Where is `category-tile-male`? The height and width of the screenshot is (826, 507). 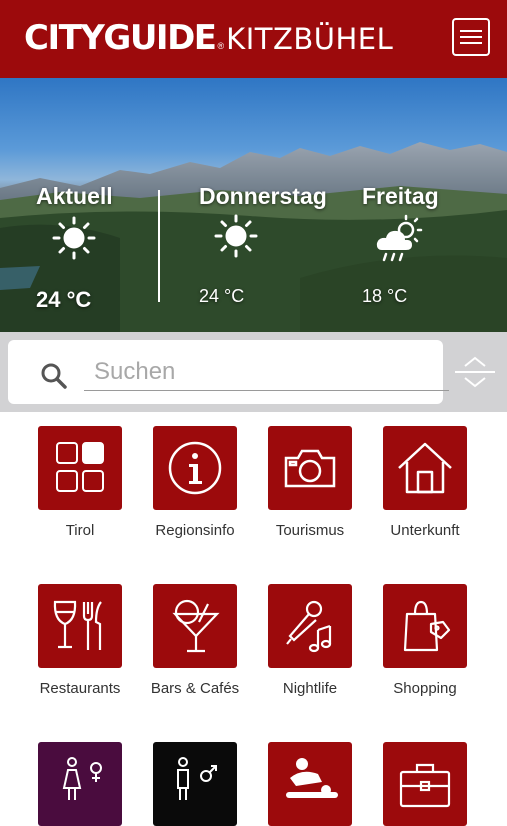 category-tile-male is located at coordinates (195, 784).